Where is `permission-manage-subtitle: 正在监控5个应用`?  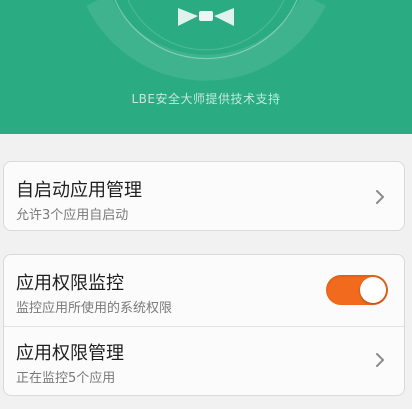
permission-manage-subtitle: 正在监控5个应用 is located at coordinates (66, 378).